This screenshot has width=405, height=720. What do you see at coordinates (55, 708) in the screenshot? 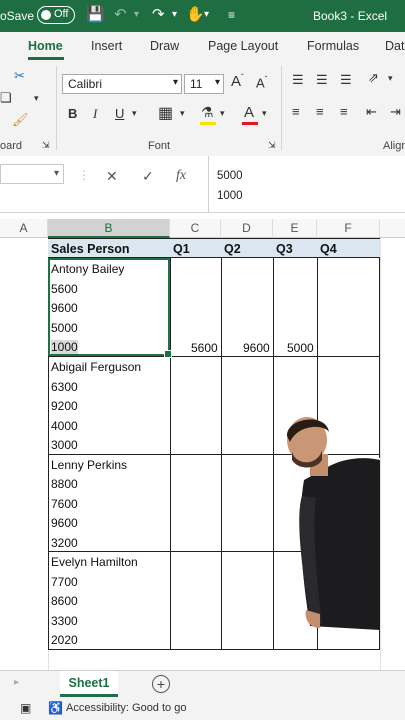
I see `accessibility-icon: ♿` at bounding box center [55, 708].